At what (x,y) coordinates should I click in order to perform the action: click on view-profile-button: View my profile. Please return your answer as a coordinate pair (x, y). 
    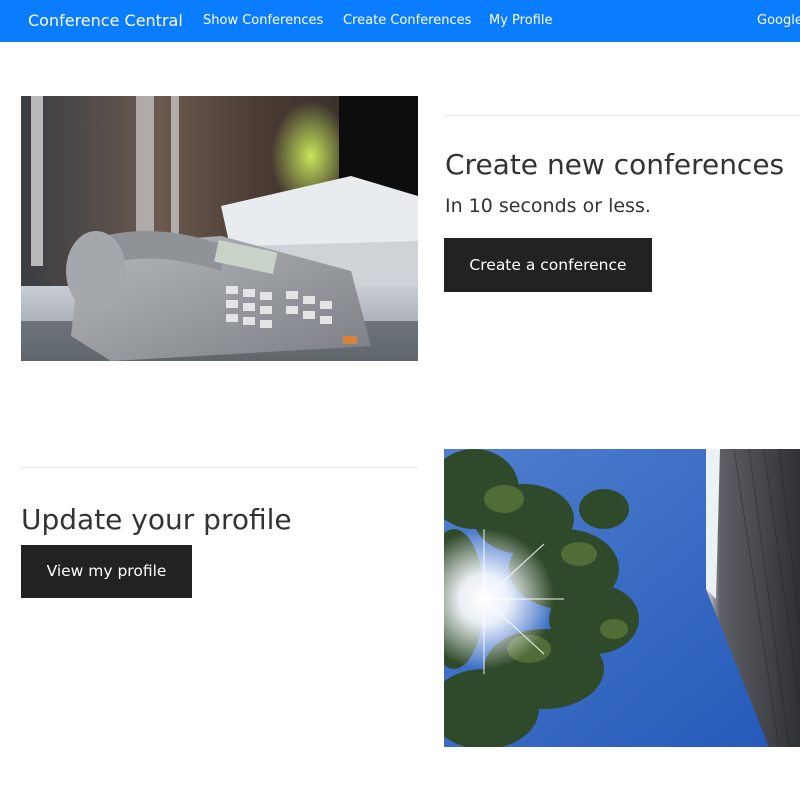
    Looking at the image, I should click on (106, 571).